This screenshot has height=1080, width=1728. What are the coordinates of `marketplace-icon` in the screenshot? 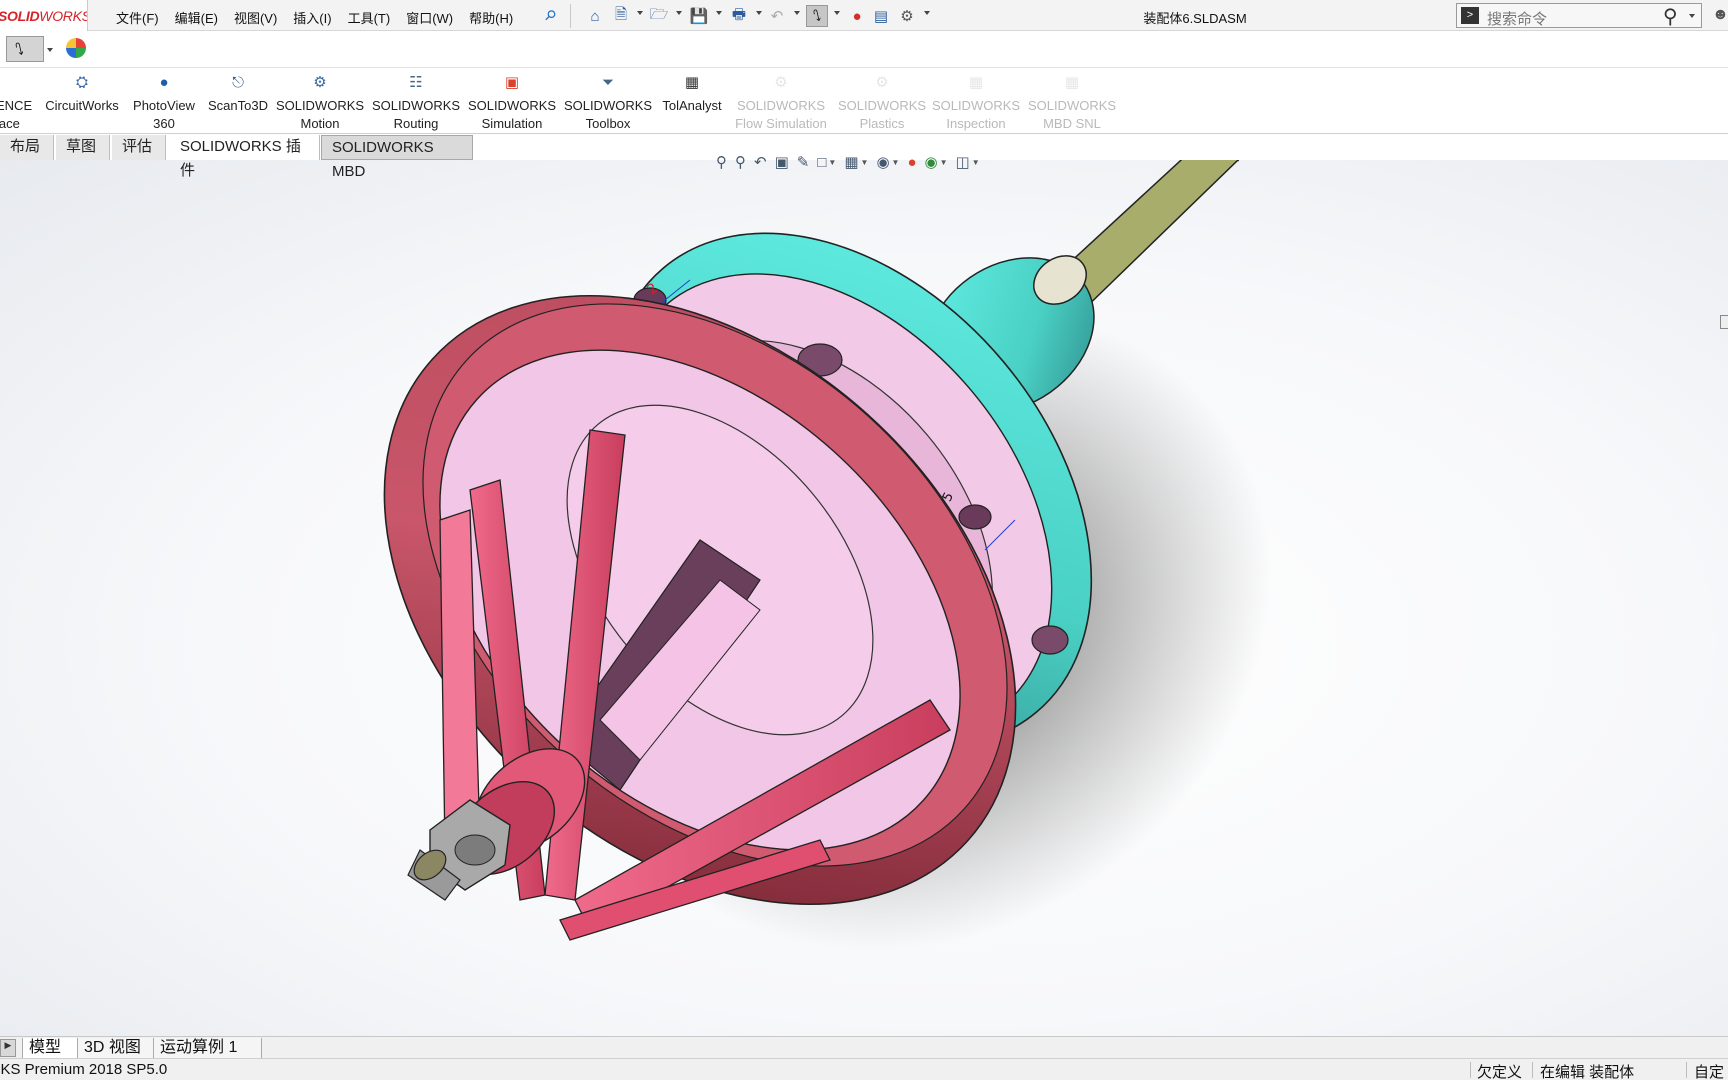 It's located at (17, 83).